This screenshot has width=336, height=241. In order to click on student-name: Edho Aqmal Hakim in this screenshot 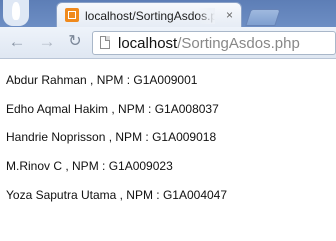, I will do `click(57, 109)`.